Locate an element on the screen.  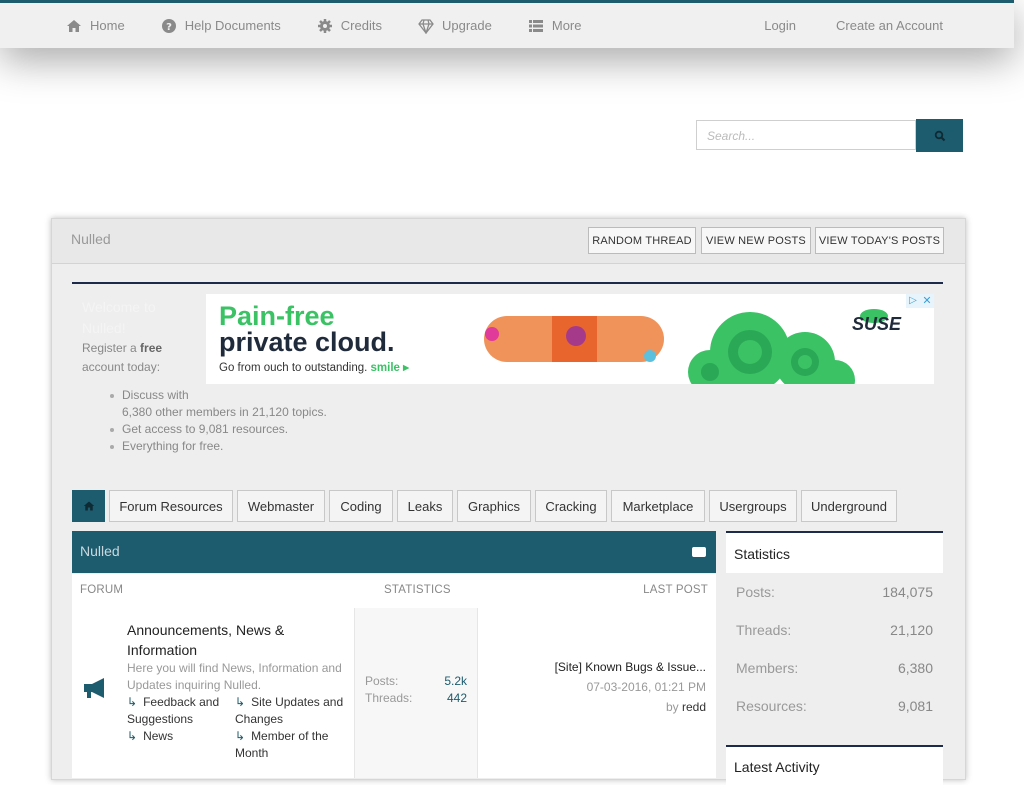
by-label: by is located at coordinates (672, 707).